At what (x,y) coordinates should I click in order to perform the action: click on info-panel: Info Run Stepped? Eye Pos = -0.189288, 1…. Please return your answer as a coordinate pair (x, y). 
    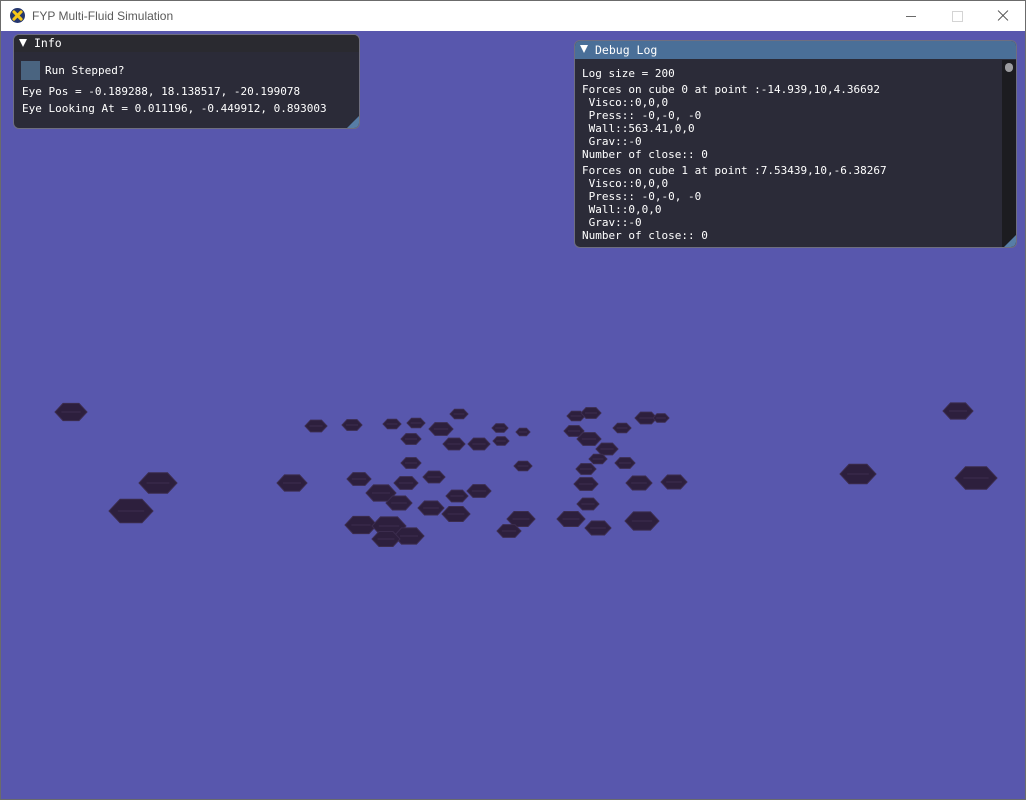
    Looking at the image, I should click on (186, 81).